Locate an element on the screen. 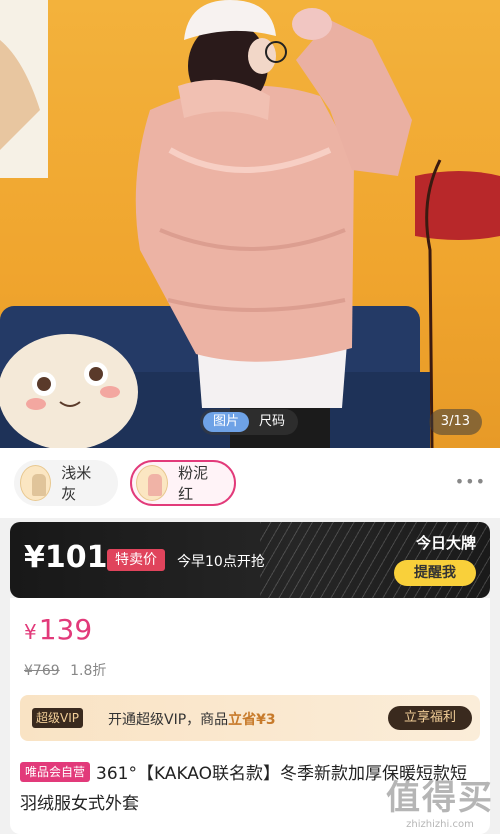 This screenshot has width=500, height=834. color-option-label: 粉泥红 is located at coordinates (193, 483).